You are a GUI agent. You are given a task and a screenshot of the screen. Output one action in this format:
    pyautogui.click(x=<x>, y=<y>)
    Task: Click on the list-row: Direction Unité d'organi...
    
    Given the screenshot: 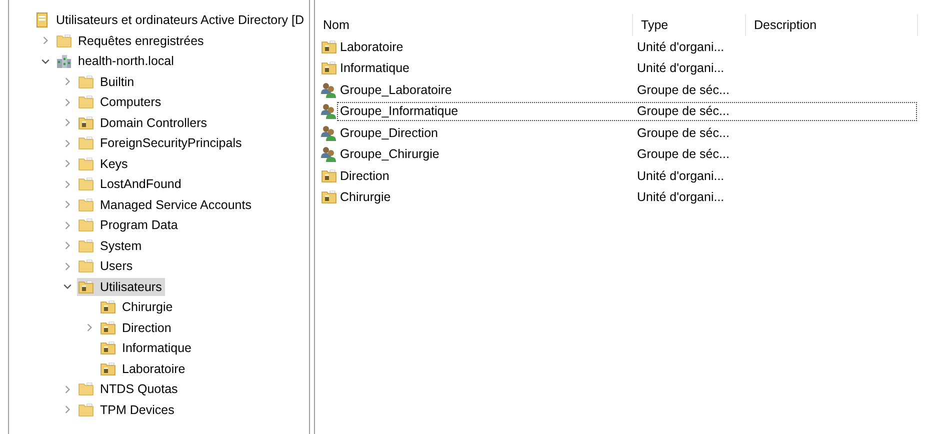 What is the action you would take?
    pyautogui.click(x=627, y=176)
    